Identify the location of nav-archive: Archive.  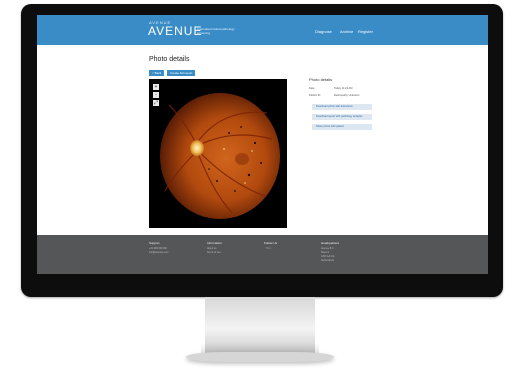
(346, 31).